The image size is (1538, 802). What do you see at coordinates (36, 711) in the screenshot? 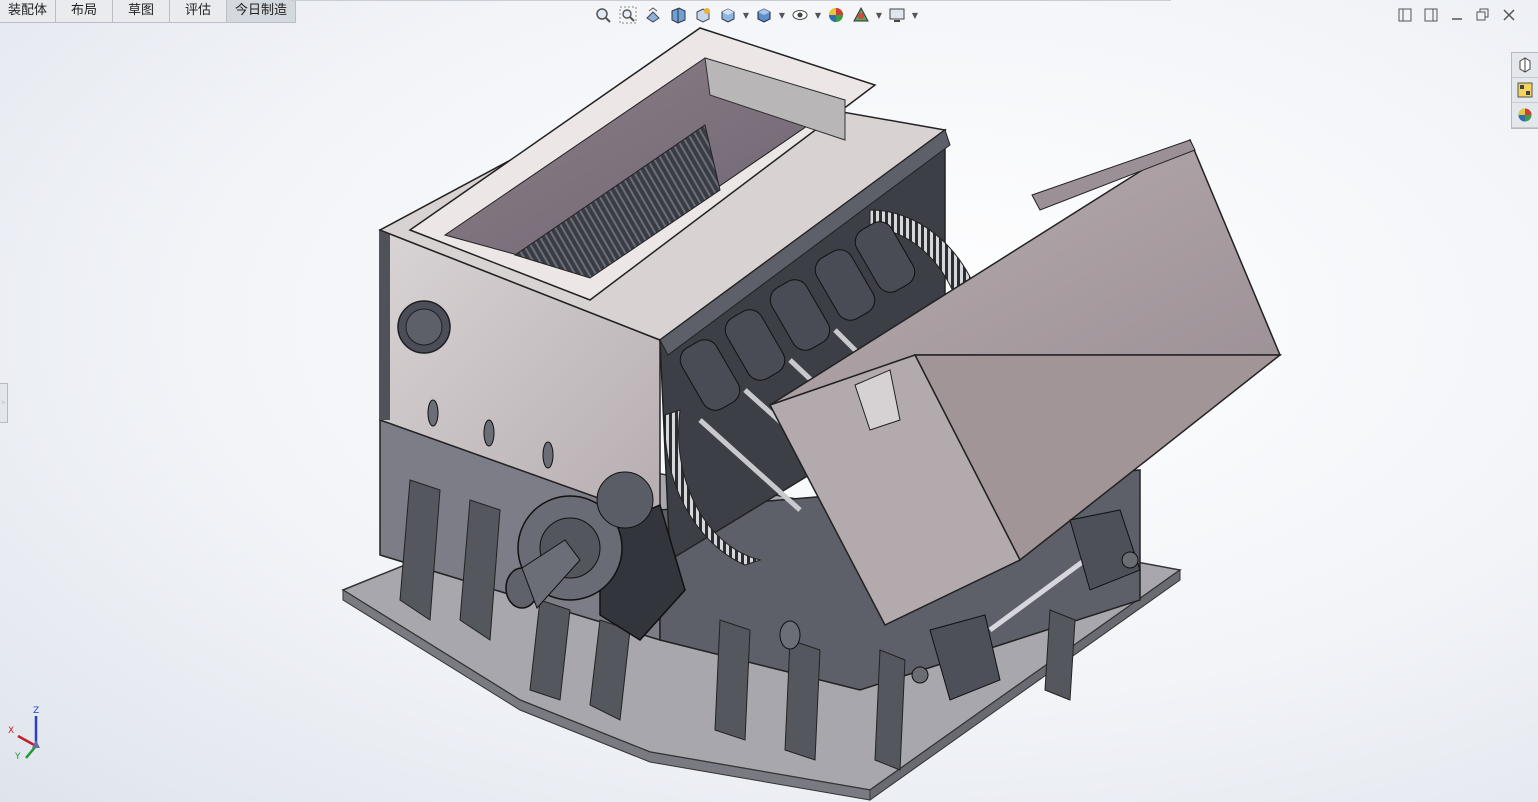
I see `triad-z-label: Z` at bounding box center [36, 711].